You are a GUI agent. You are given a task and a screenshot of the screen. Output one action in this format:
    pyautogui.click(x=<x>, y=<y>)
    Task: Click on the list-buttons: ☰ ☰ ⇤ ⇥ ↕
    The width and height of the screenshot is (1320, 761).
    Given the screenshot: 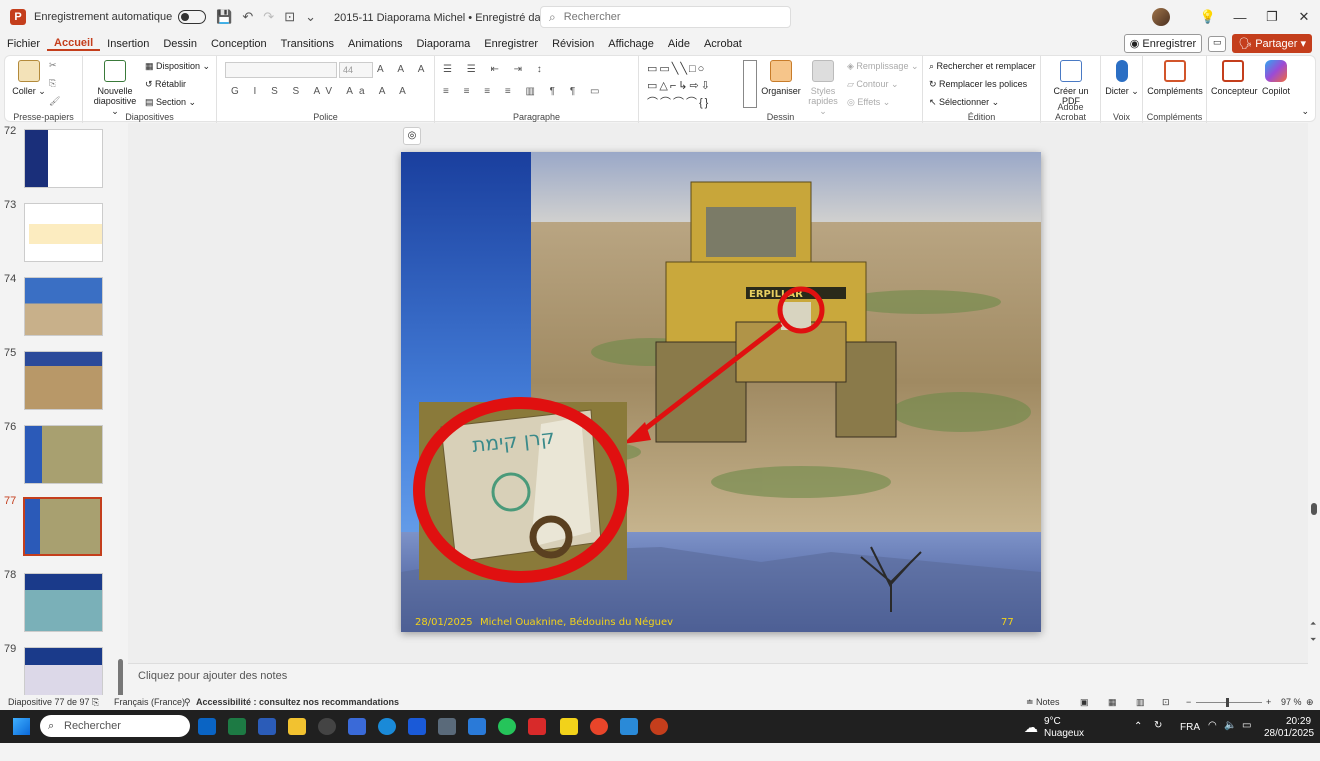 What is the action you would take?
    pyautogui.click(x=495, y=69)
    